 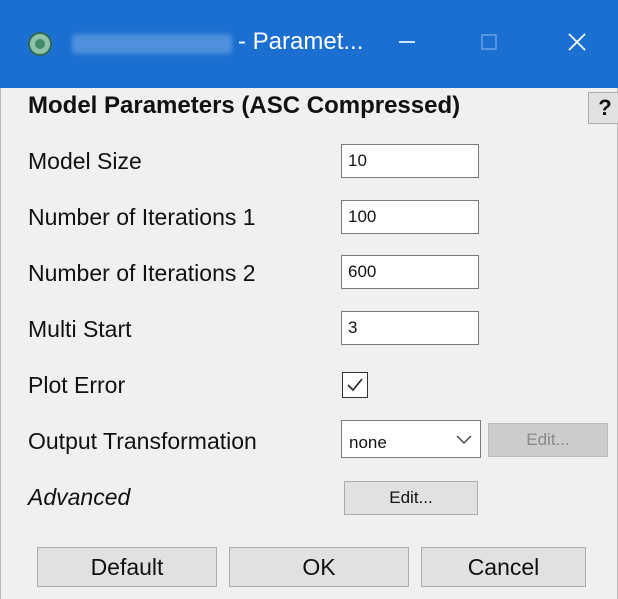 I want to click on ok-button: OK, so click(x=319, y=567).